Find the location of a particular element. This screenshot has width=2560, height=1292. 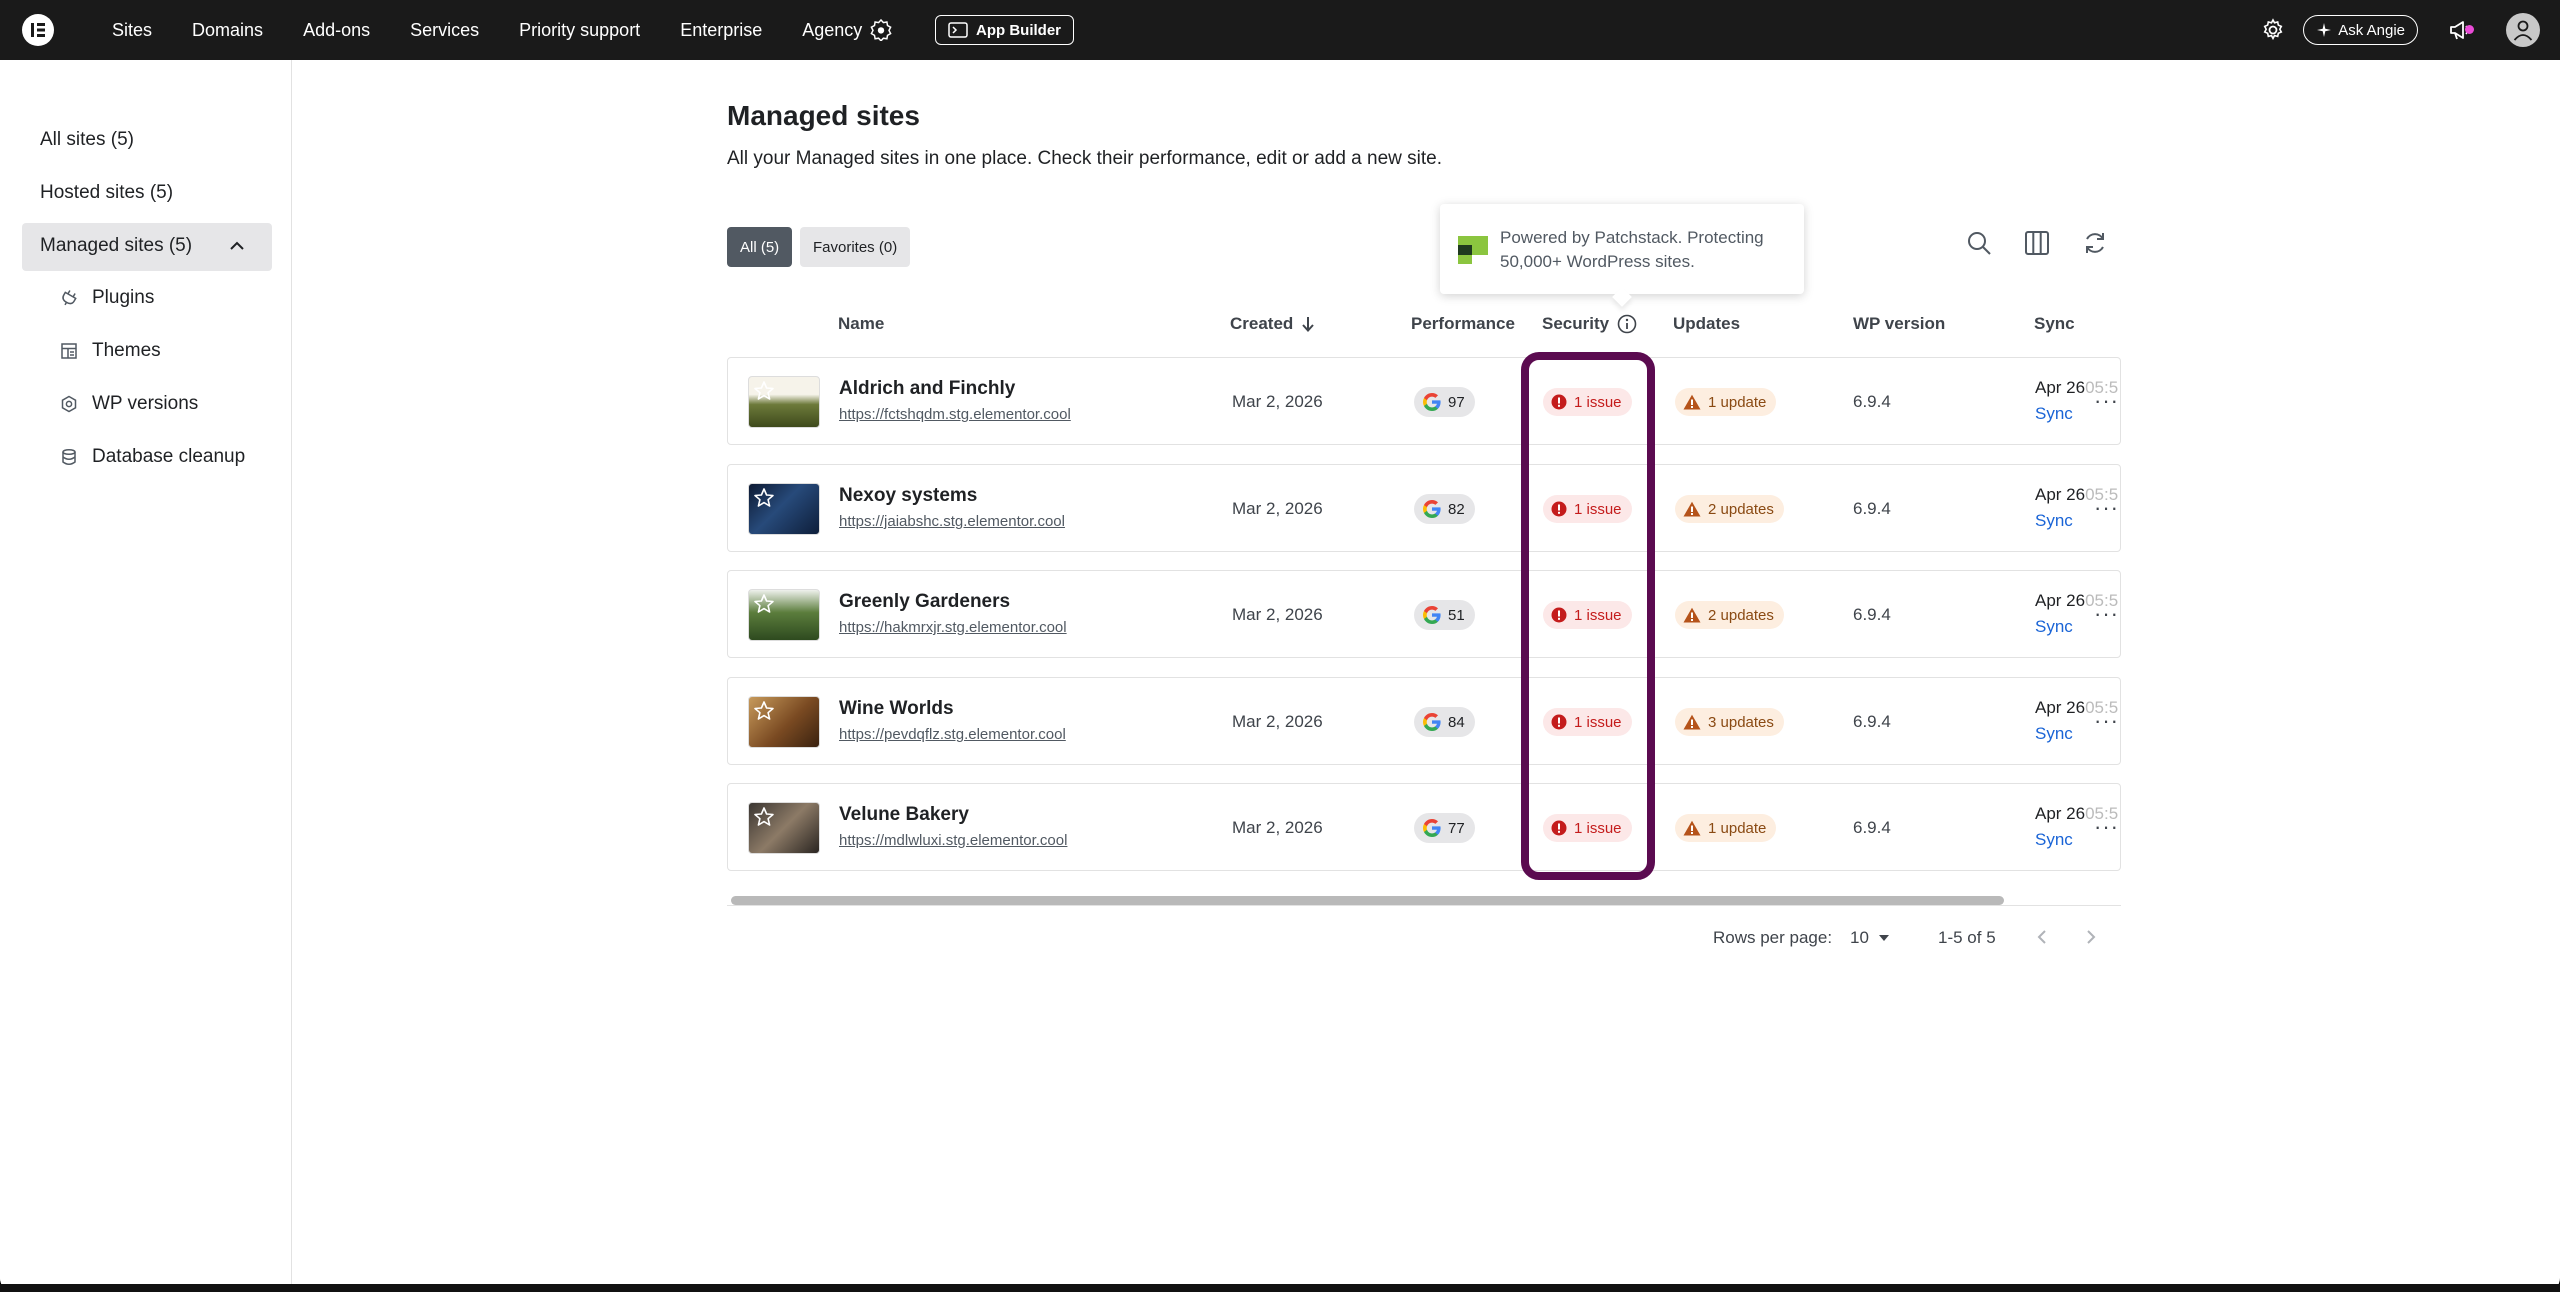

user-avatar is located at coordinates (2523, 30).